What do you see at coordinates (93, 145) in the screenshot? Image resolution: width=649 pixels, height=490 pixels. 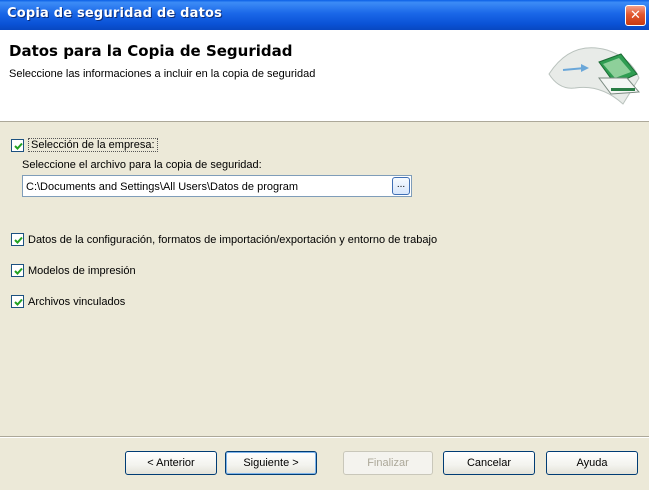 I see `empresa-label: Selección de la empresa:` at bounding box center [93, 145].